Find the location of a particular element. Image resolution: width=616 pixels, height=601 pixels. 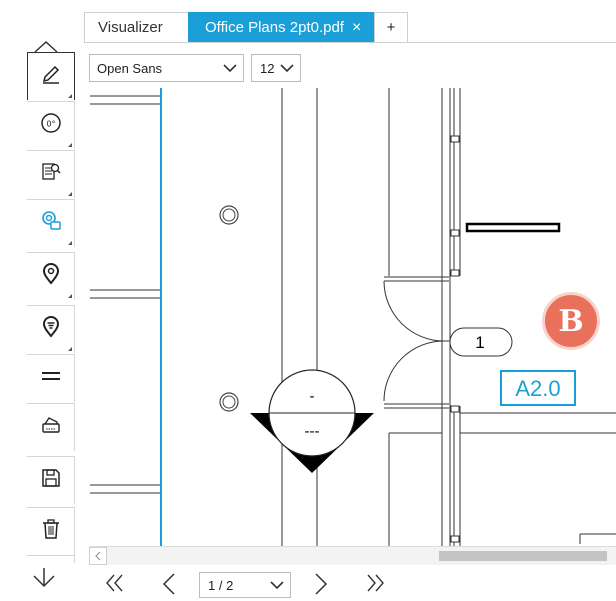

tab-office-plans: Office Plans 2pt0.pdf × is located at coordinates (281, 27).